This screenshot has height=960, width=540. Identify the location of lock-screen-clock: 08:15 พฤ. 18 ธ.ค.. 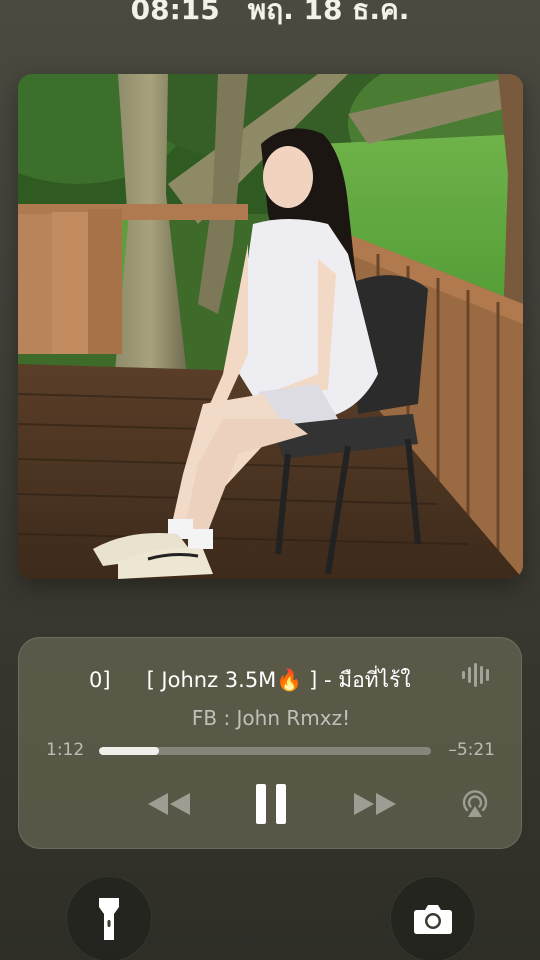
(270, 16).